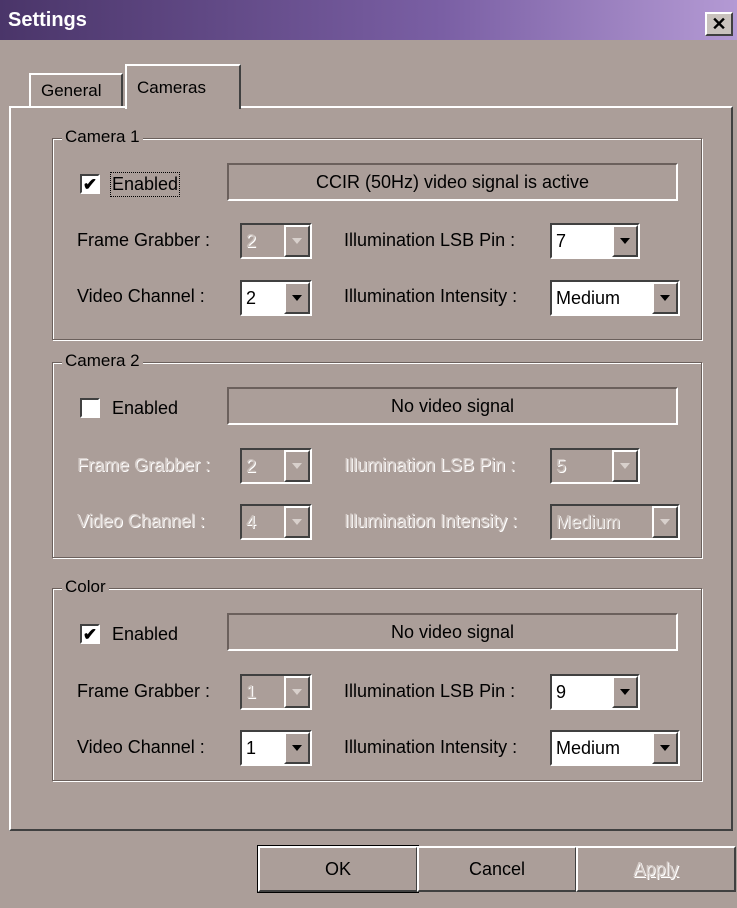 The image size is (737, 908). I want to click on title-bar, so click(368, 20).